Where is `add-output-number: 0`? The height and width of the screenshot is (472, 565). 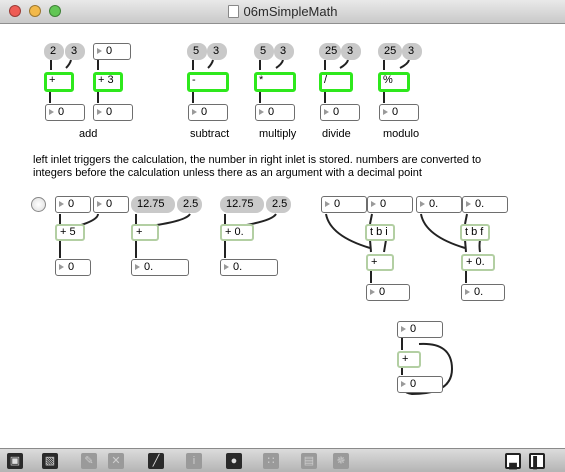
add-output-number: 0 is located at coordinates (65, 112).